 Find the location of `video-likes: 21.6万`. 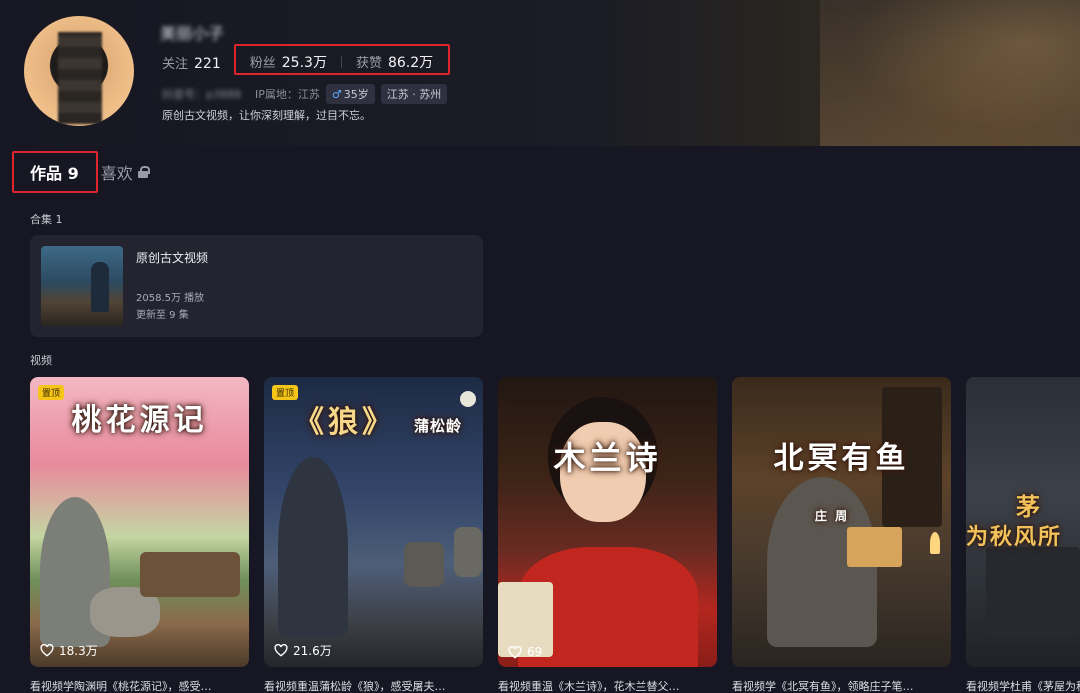

video-likes: 21.6万 is located at coordinates (303, 650).